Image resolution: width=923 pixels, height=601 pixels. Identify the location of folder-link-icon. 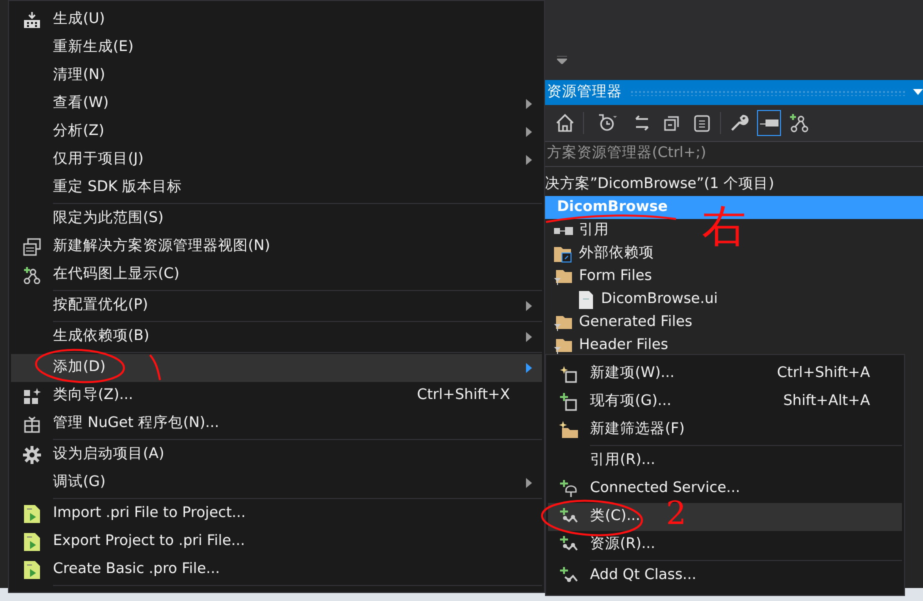
(563, 253).